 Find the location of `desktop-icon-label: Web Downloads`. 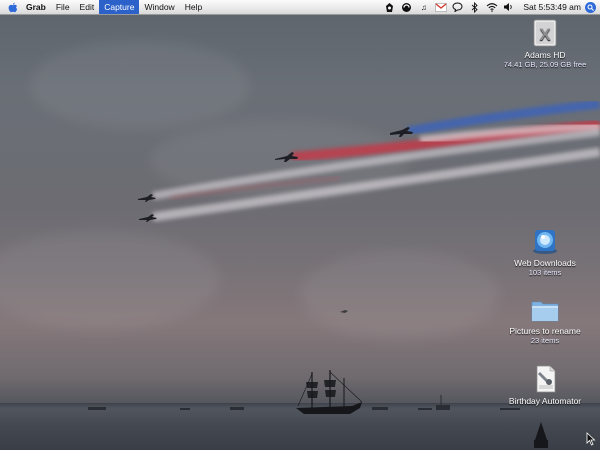

desktop-icon-label: Web Downloads is located at coordinates (545, 263).